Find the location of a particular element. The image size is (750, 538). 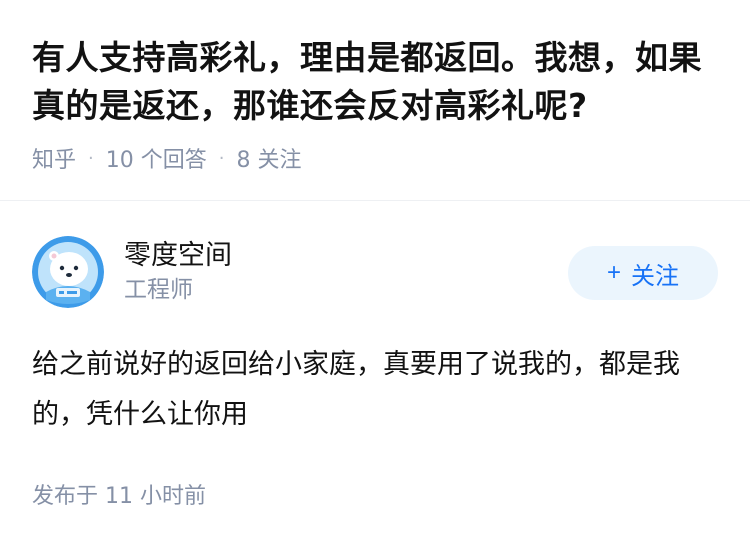

follow-button: + 关注 is located at coordinates (643, 273).